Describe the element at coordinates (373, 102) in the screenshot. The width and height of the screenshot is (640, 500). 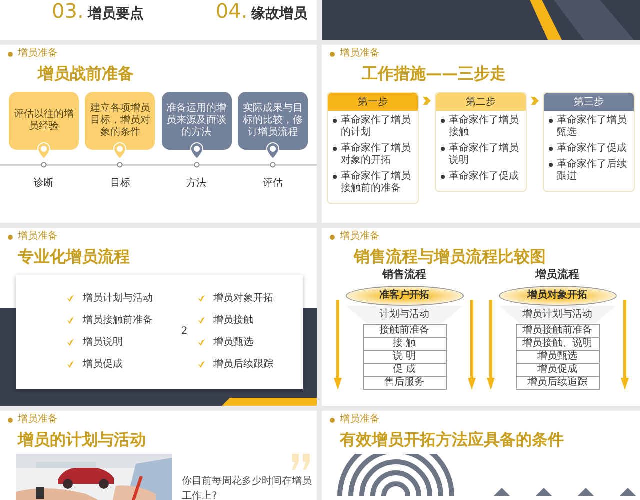
I see `step-heading: 第一步` at that location.